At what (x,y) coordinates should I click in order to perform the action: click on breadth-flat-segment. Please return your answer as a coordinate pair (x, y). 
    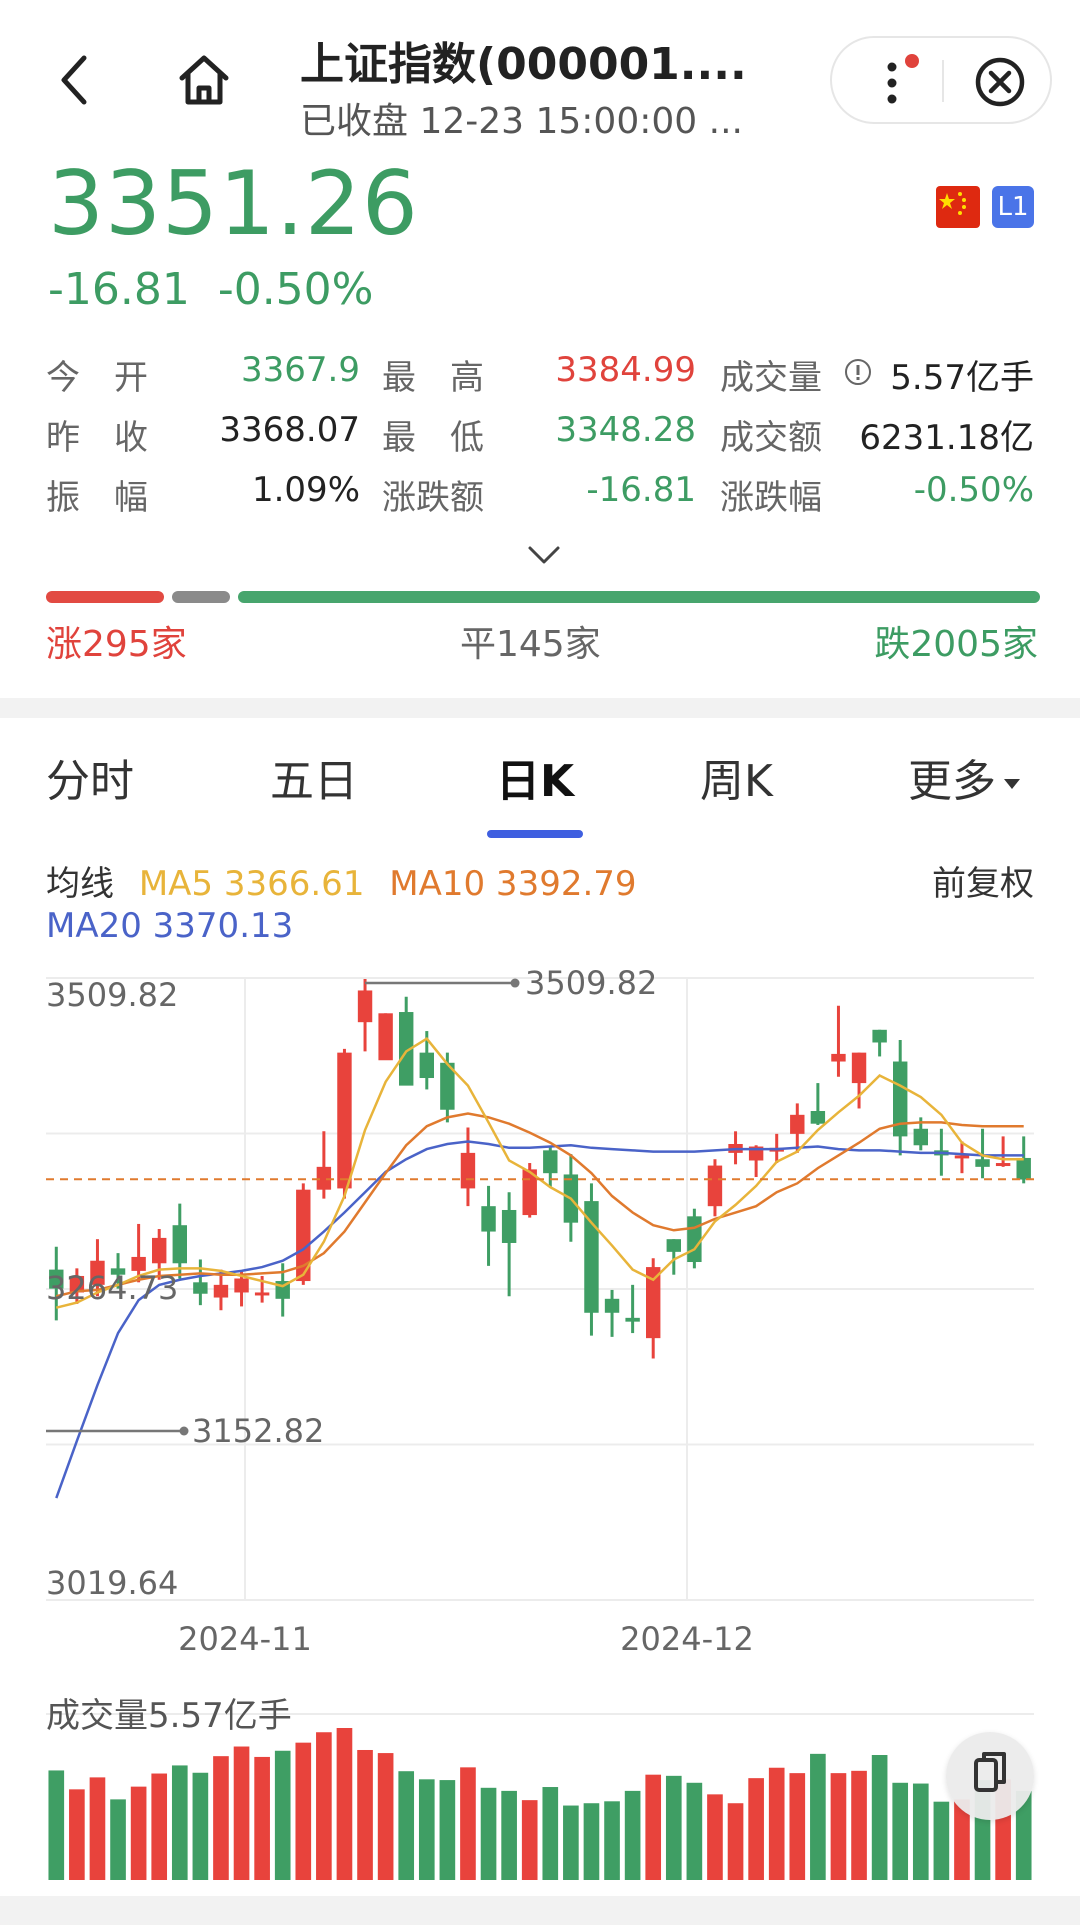
    Looking at the image, I should click on (201, 597).